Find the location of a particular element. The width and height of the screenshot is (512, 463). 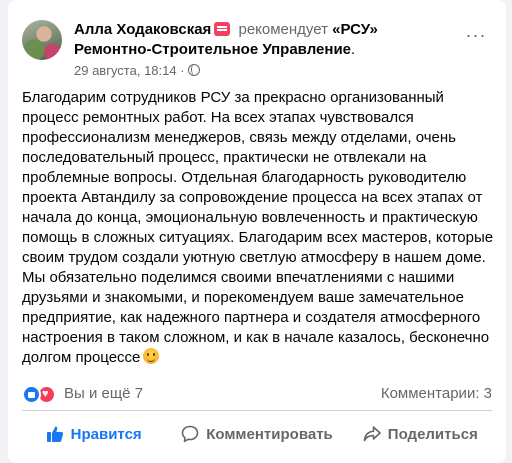

reactions-summary: Вы и ещё 7 is located at coordinates (82, 394).